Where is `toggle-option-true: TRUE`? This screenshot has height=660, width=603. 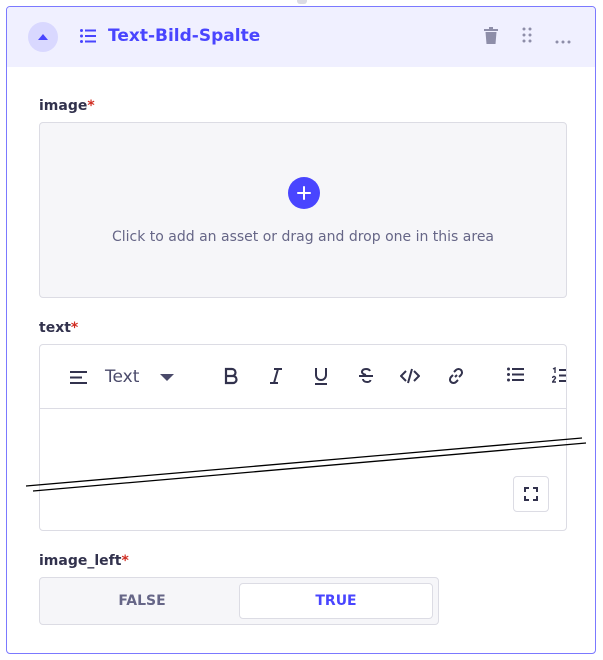
toggle-option-true: TRUE is located at coordinates (336, 601).